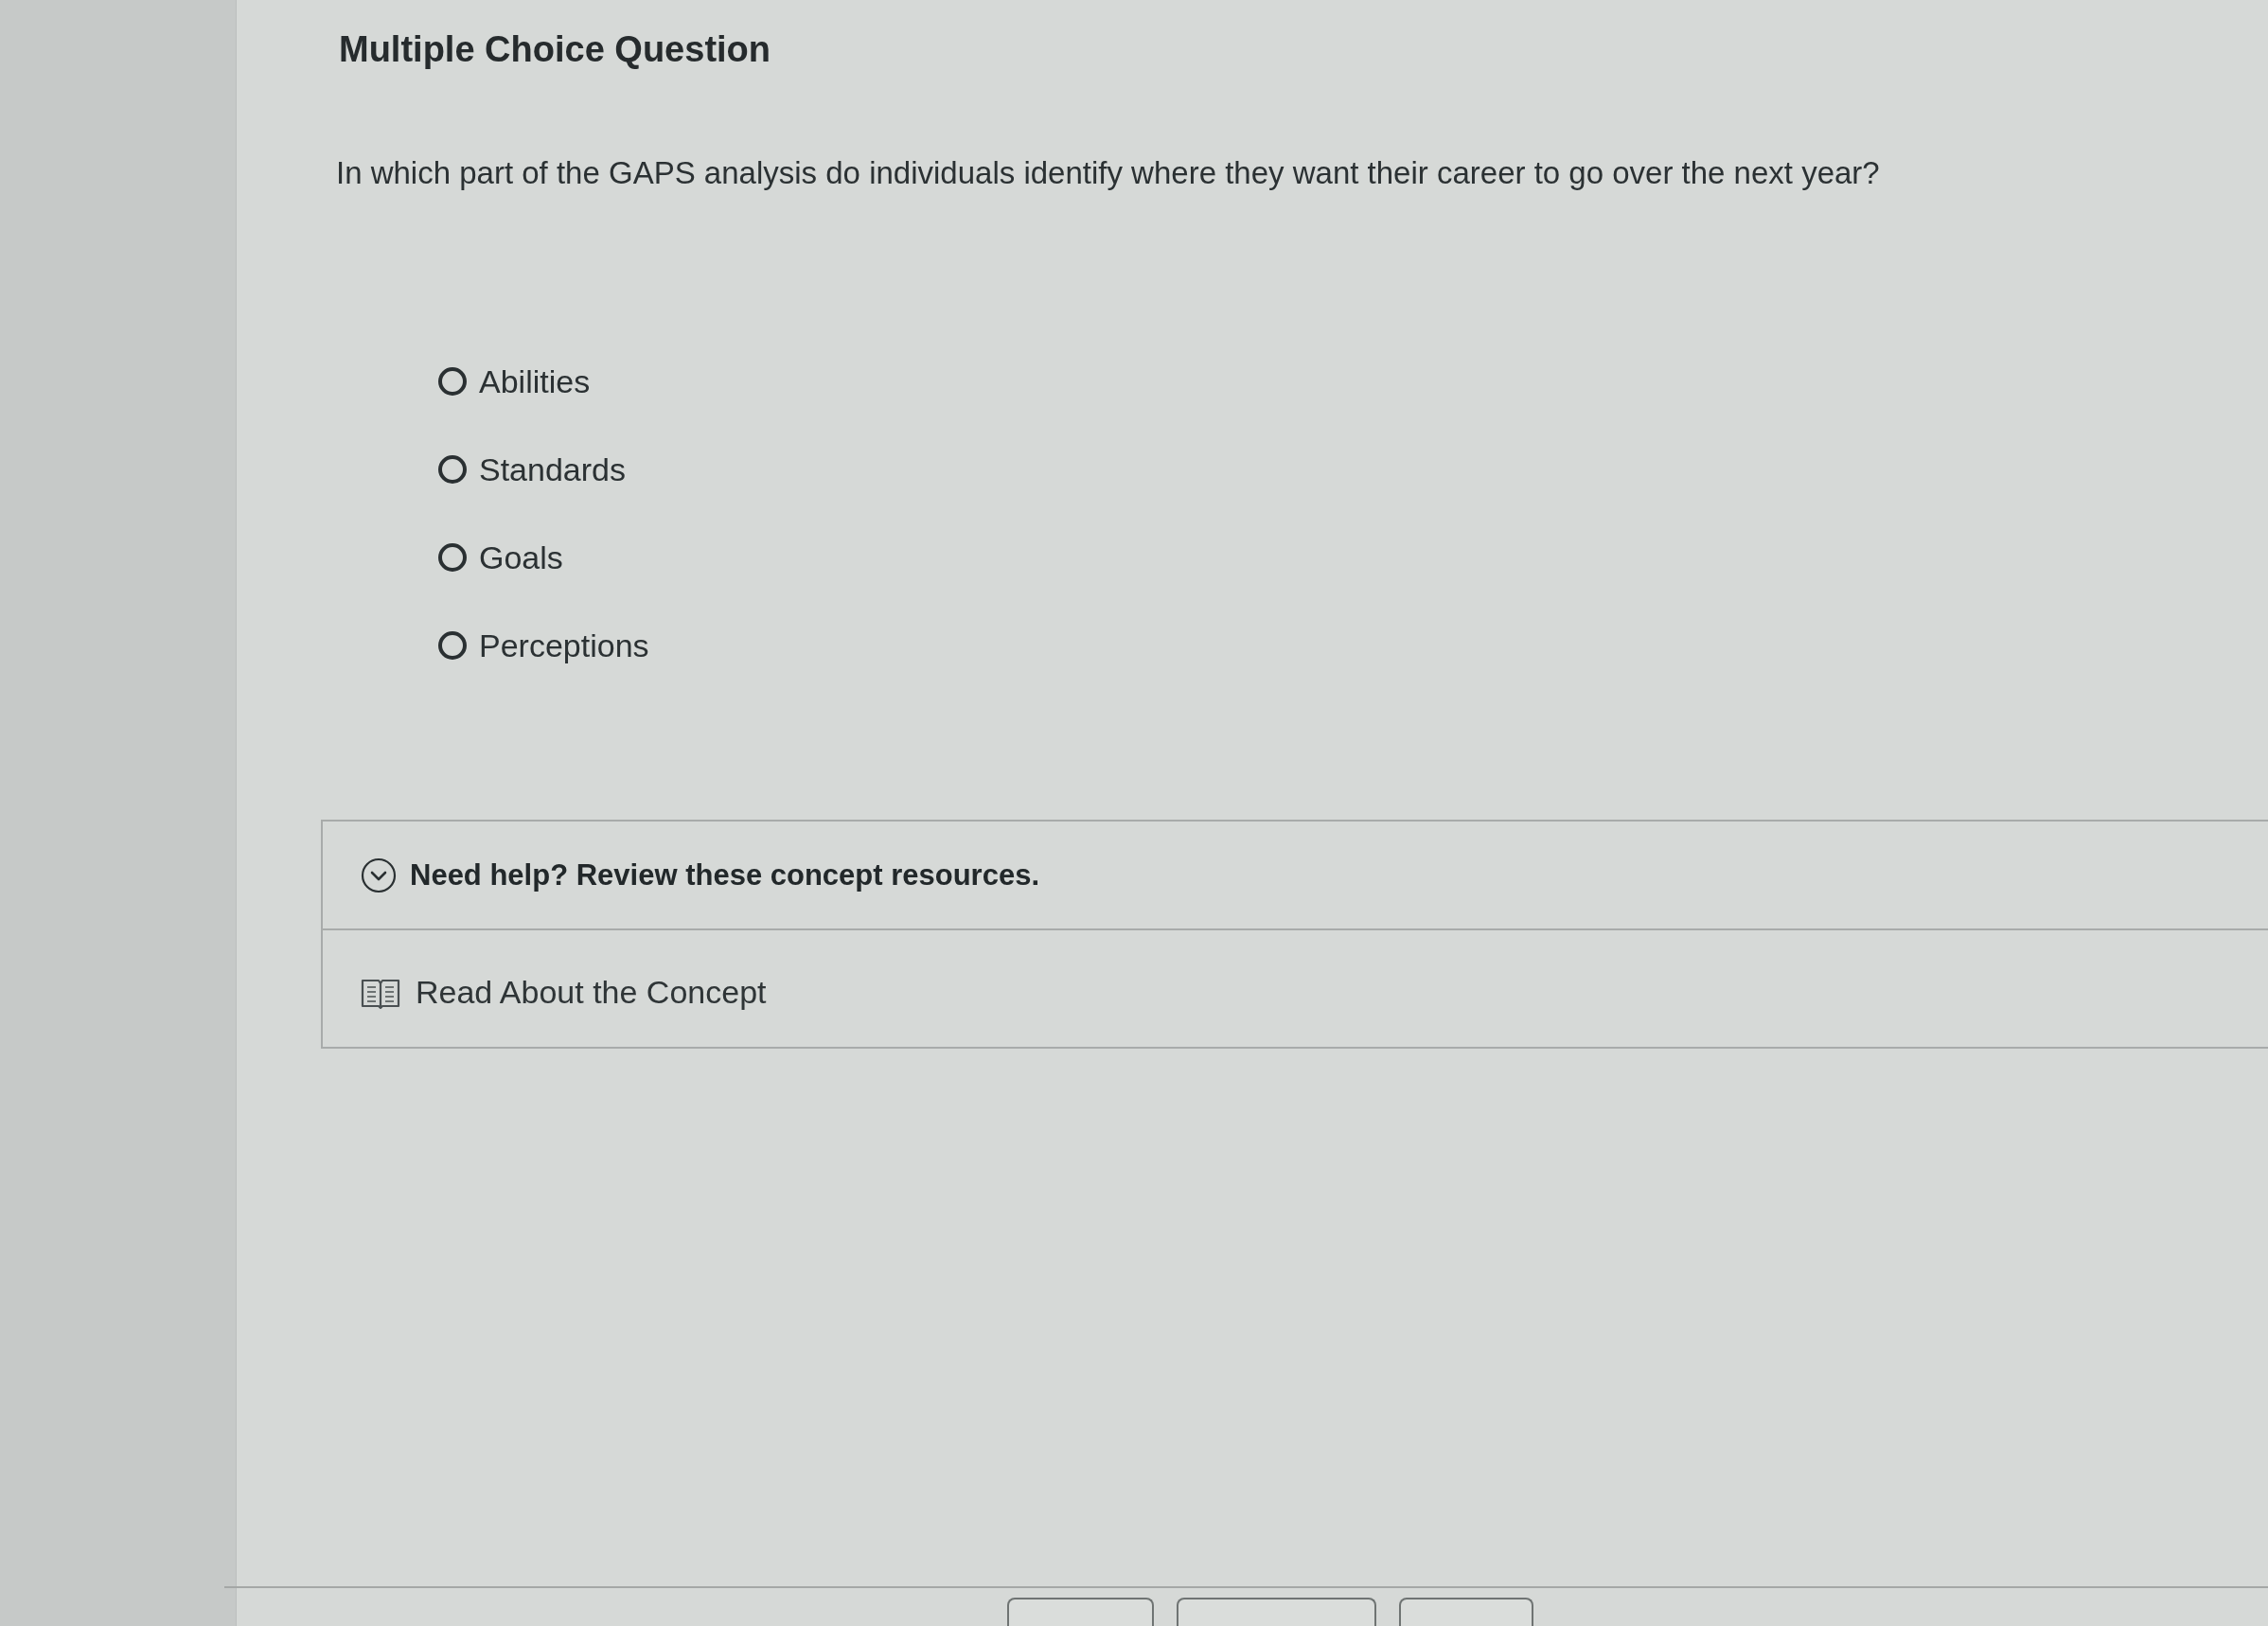 The image size is (2268, 1626). I want to click on option-label: Standards, so click(552, 470).